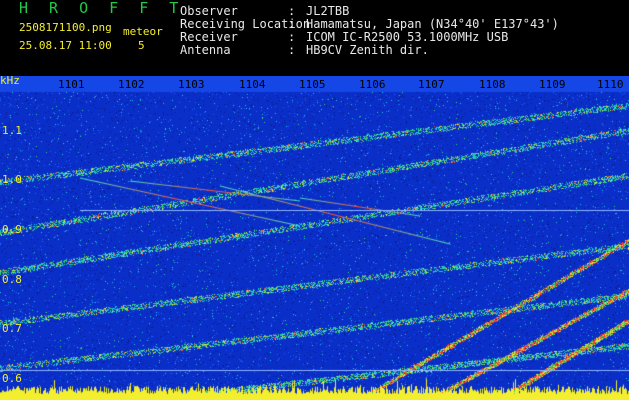 Image resolution: width=629 pixels, height=400 pixels. Describe the element at coordinates (12, 378) in the screenshot. I see `y-tick: 0.6` at that location.